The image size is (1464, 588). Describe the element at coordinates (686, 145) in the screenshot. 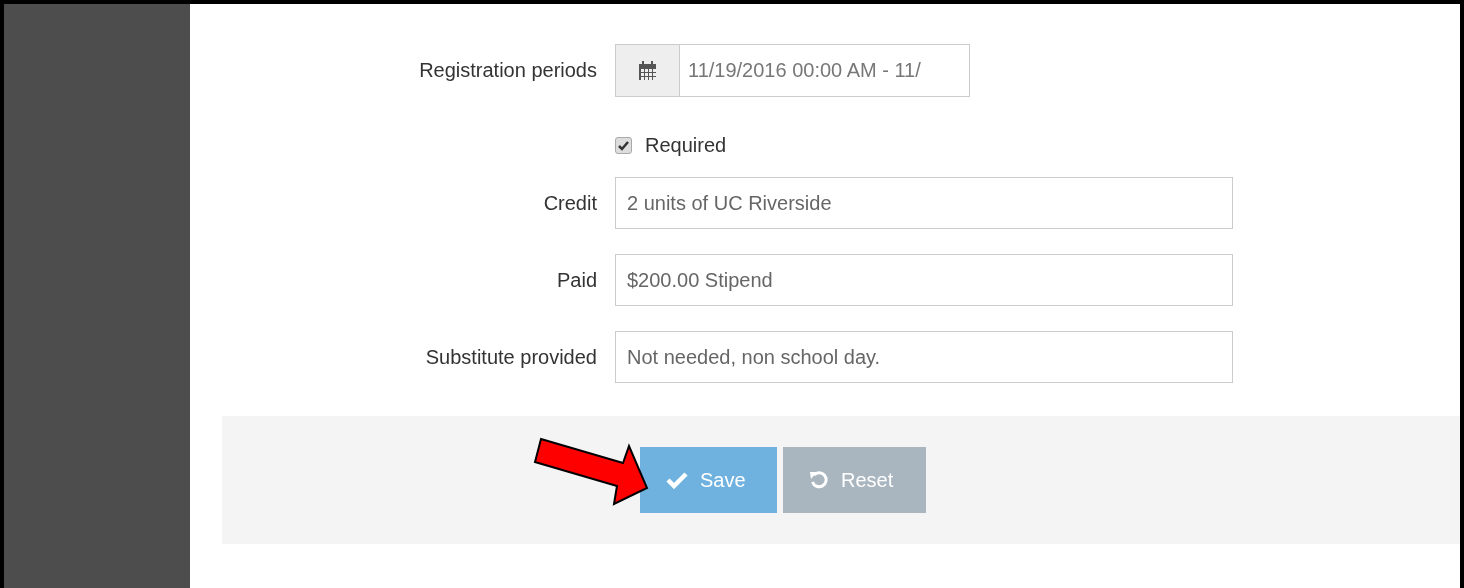

I see `checkbox-label: Required` at that location.